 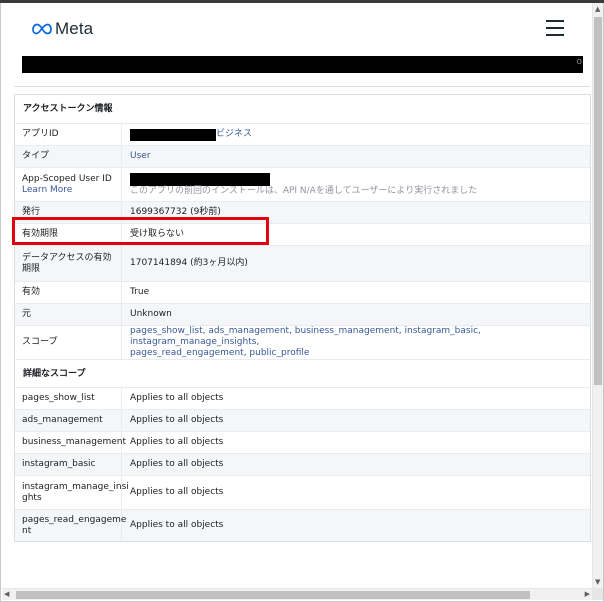 What do you see at coordinates (68, 292) in the screenshot?
I see `valid-label: 有効` at bounding box center [68, 292].